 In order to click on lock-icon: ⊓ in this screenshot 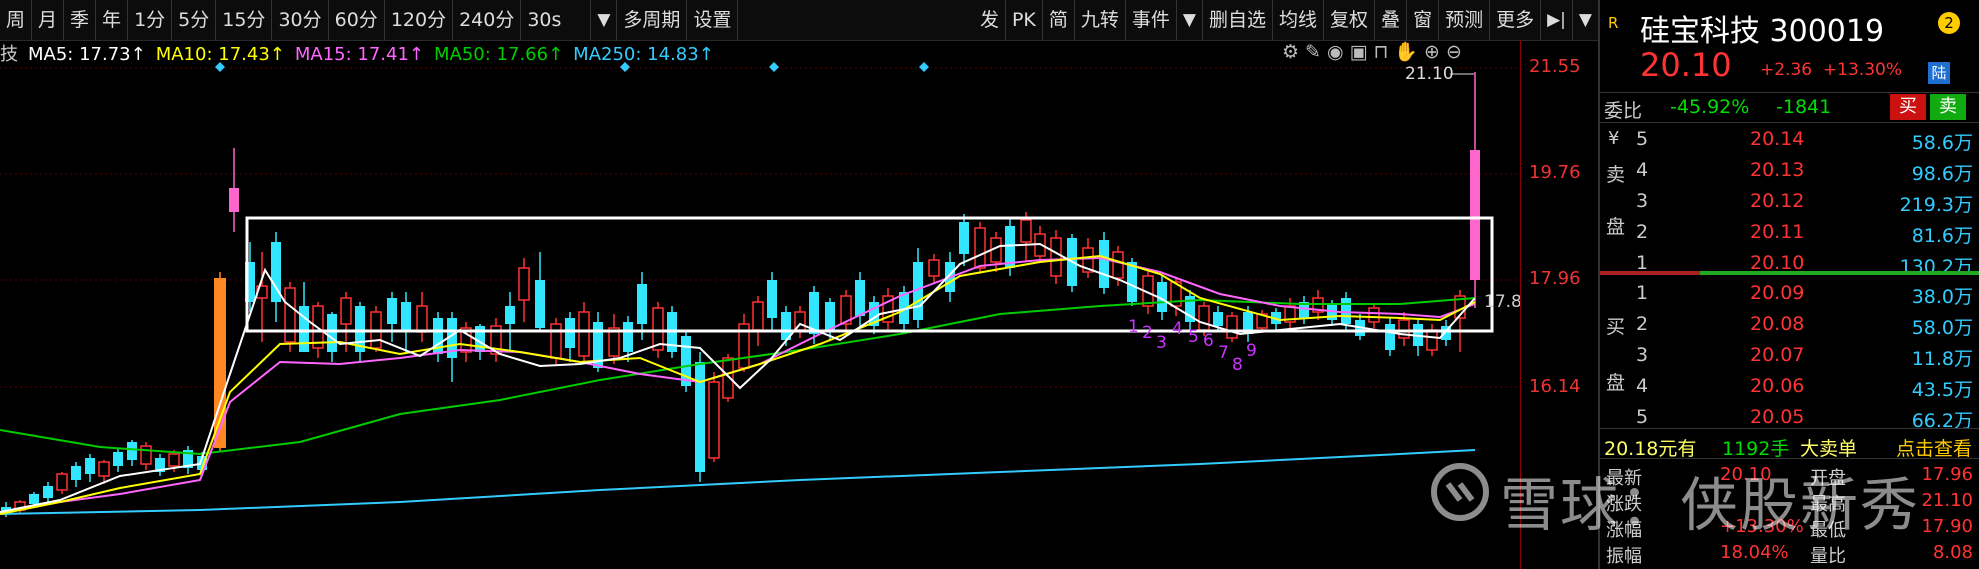, I will do `click(1381, 52)`.